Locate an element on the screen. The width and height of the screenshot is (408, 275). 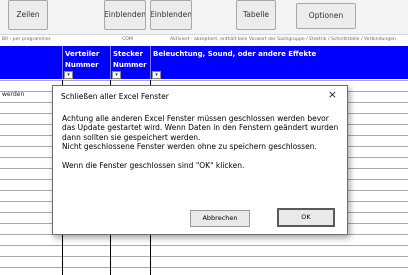
ok-button: OK is located at coordinates (306, 217).